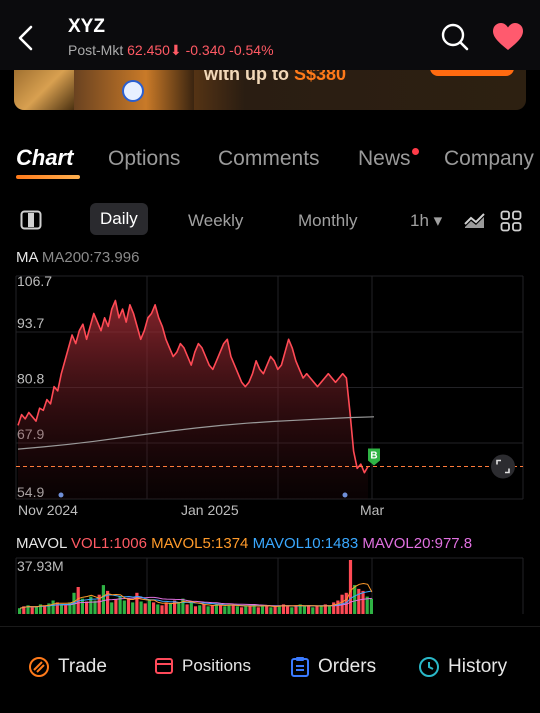  I want to click on y-tick-label: 80.8, so click(30, 379).